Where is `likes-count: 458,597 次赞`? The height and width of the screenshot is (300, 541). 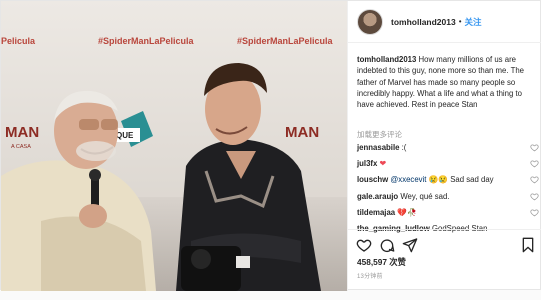
likes-count: 458,597 次赞 is located at coordinates (381, 262).